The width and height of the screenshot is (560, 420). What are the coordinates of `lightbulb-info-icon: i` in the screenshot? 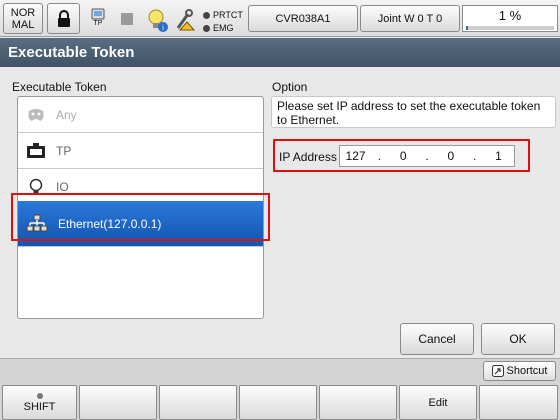 It's located at (158, 20).